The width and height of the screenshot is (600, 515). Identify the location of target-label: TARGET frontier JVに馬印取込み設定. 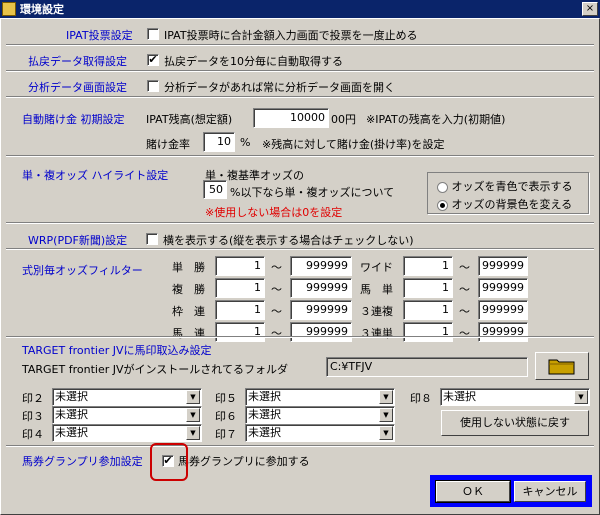
(117, 350).